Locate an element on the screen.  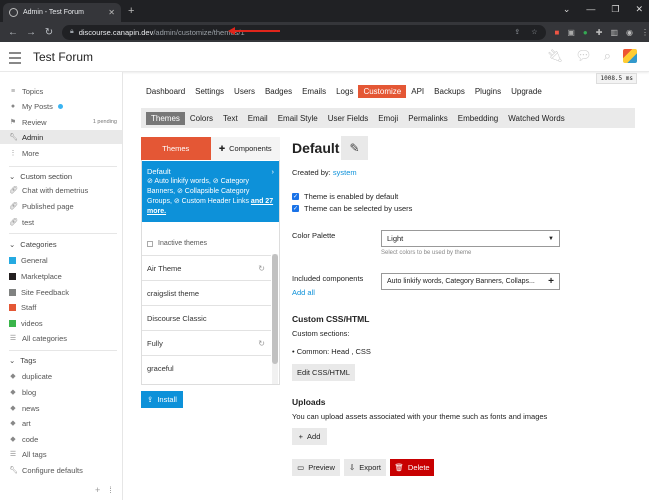
minimize-icon: — is located at coordinates (590, 9).